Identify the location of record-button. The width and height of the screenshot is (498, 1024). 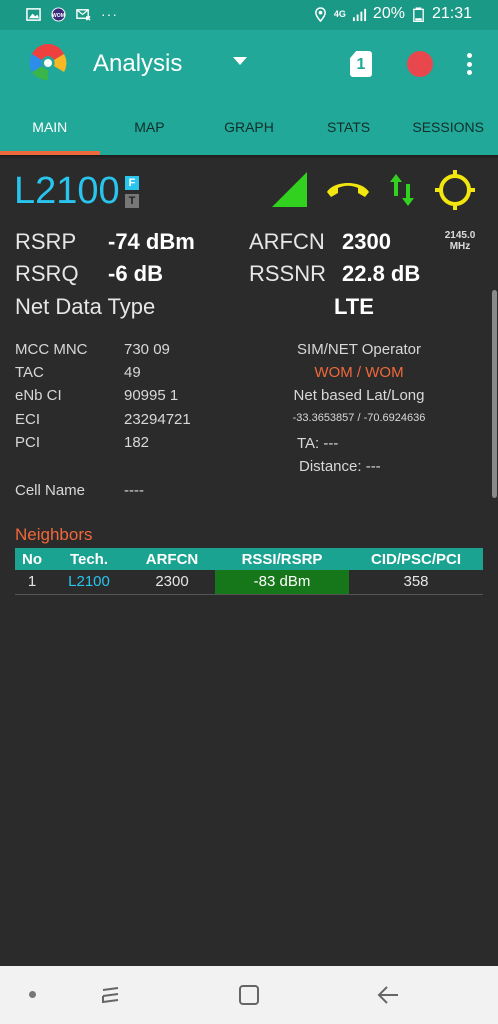
(420, 64).